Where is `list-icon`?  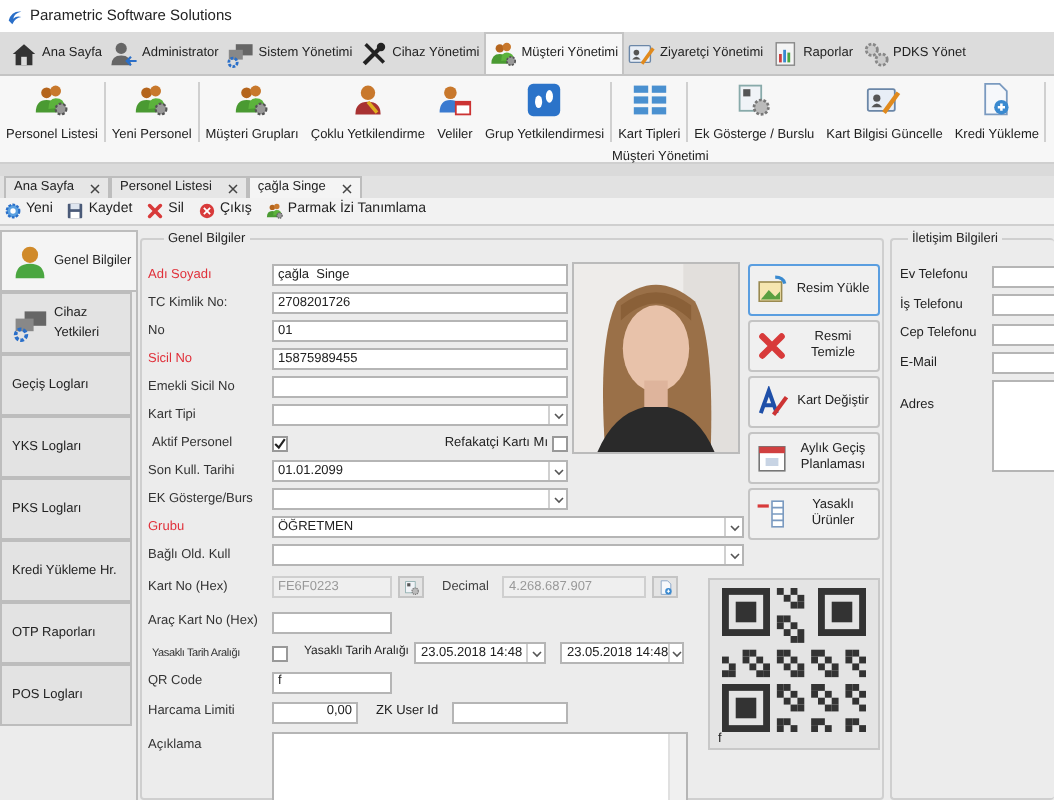
list-icon is located at coordinates (772, 513).